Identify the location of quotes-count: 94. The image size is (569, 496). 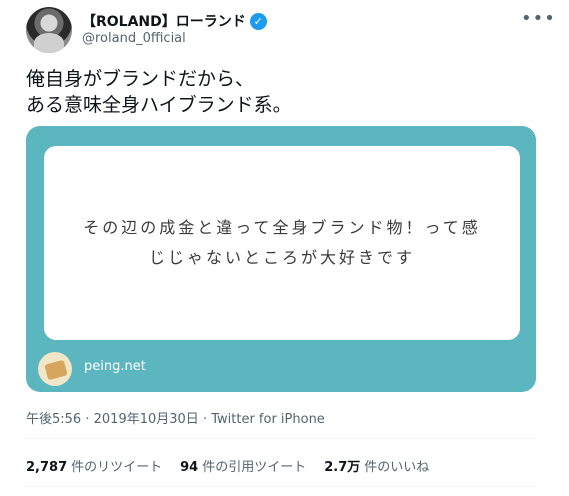
(189, 467).